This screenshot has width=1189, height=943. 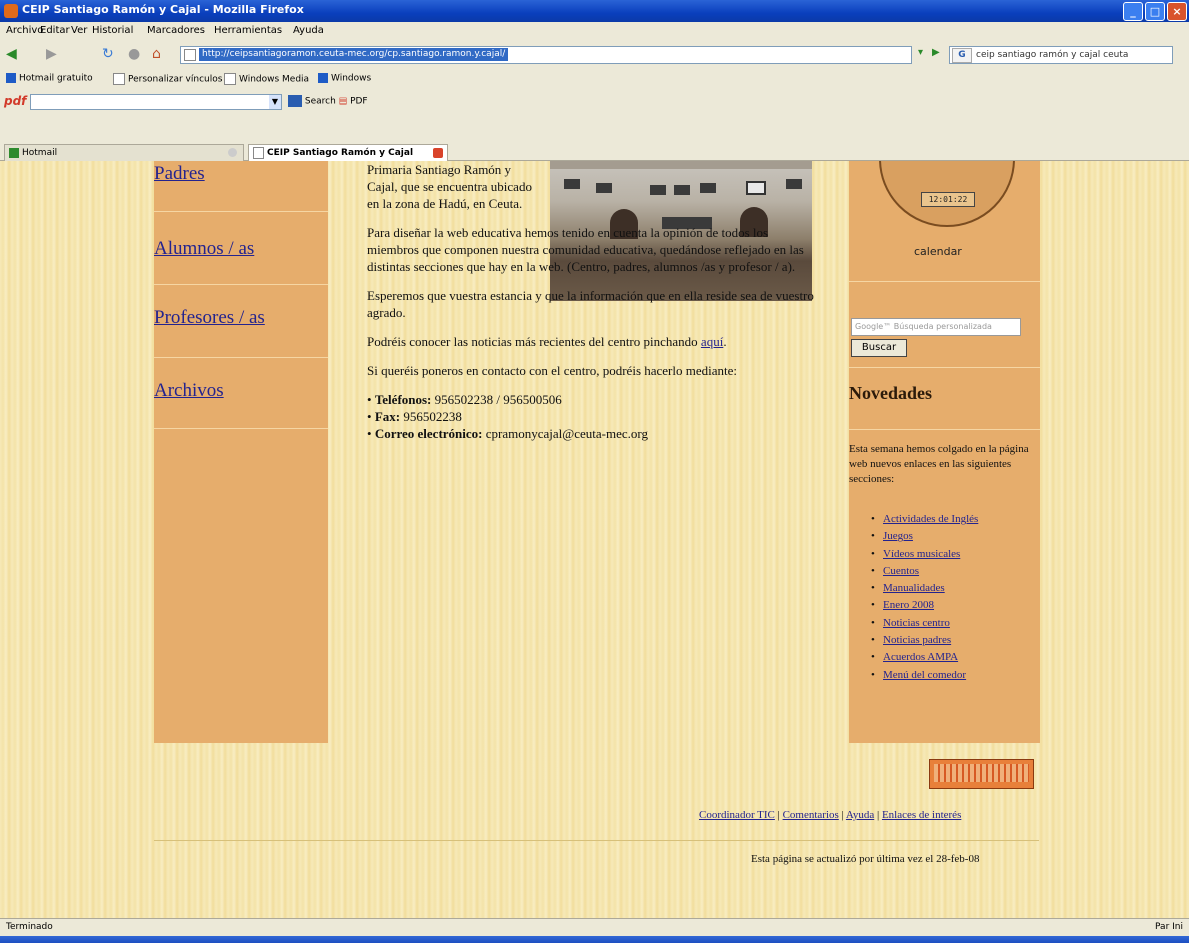 I want to click on stop-icon: ●, so click(x=134, y=54).